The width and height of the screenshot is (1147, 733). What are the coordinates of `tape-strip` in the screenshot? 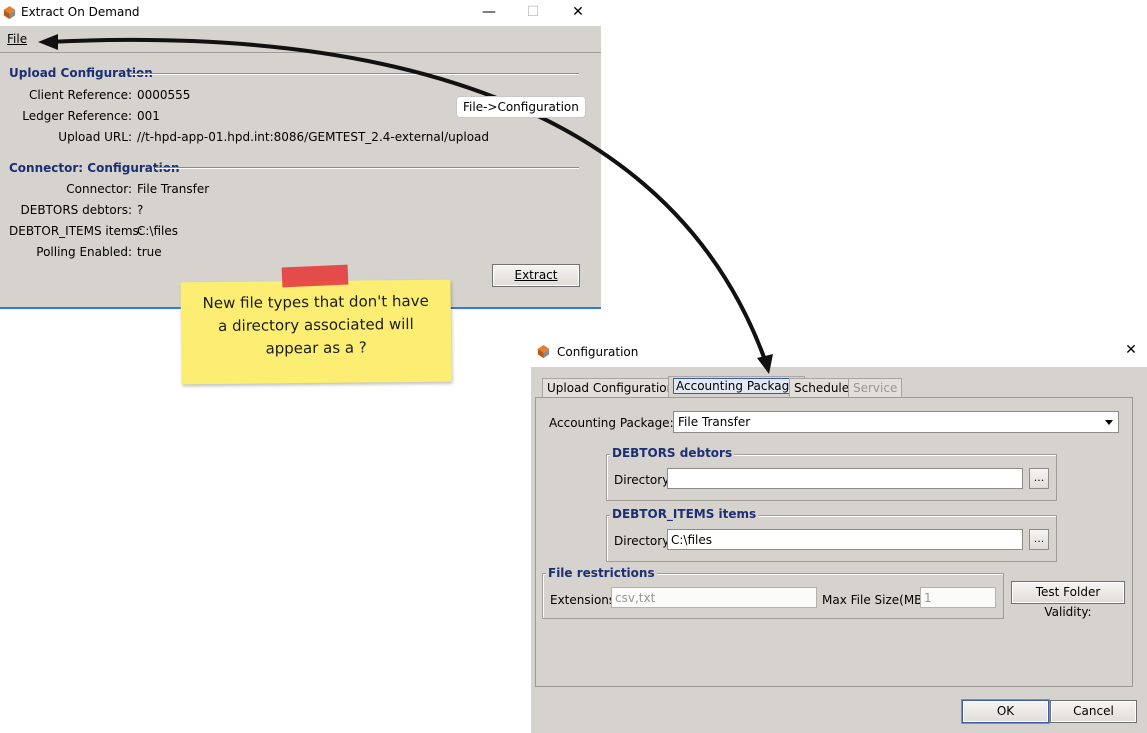 It's located at (315, 276).